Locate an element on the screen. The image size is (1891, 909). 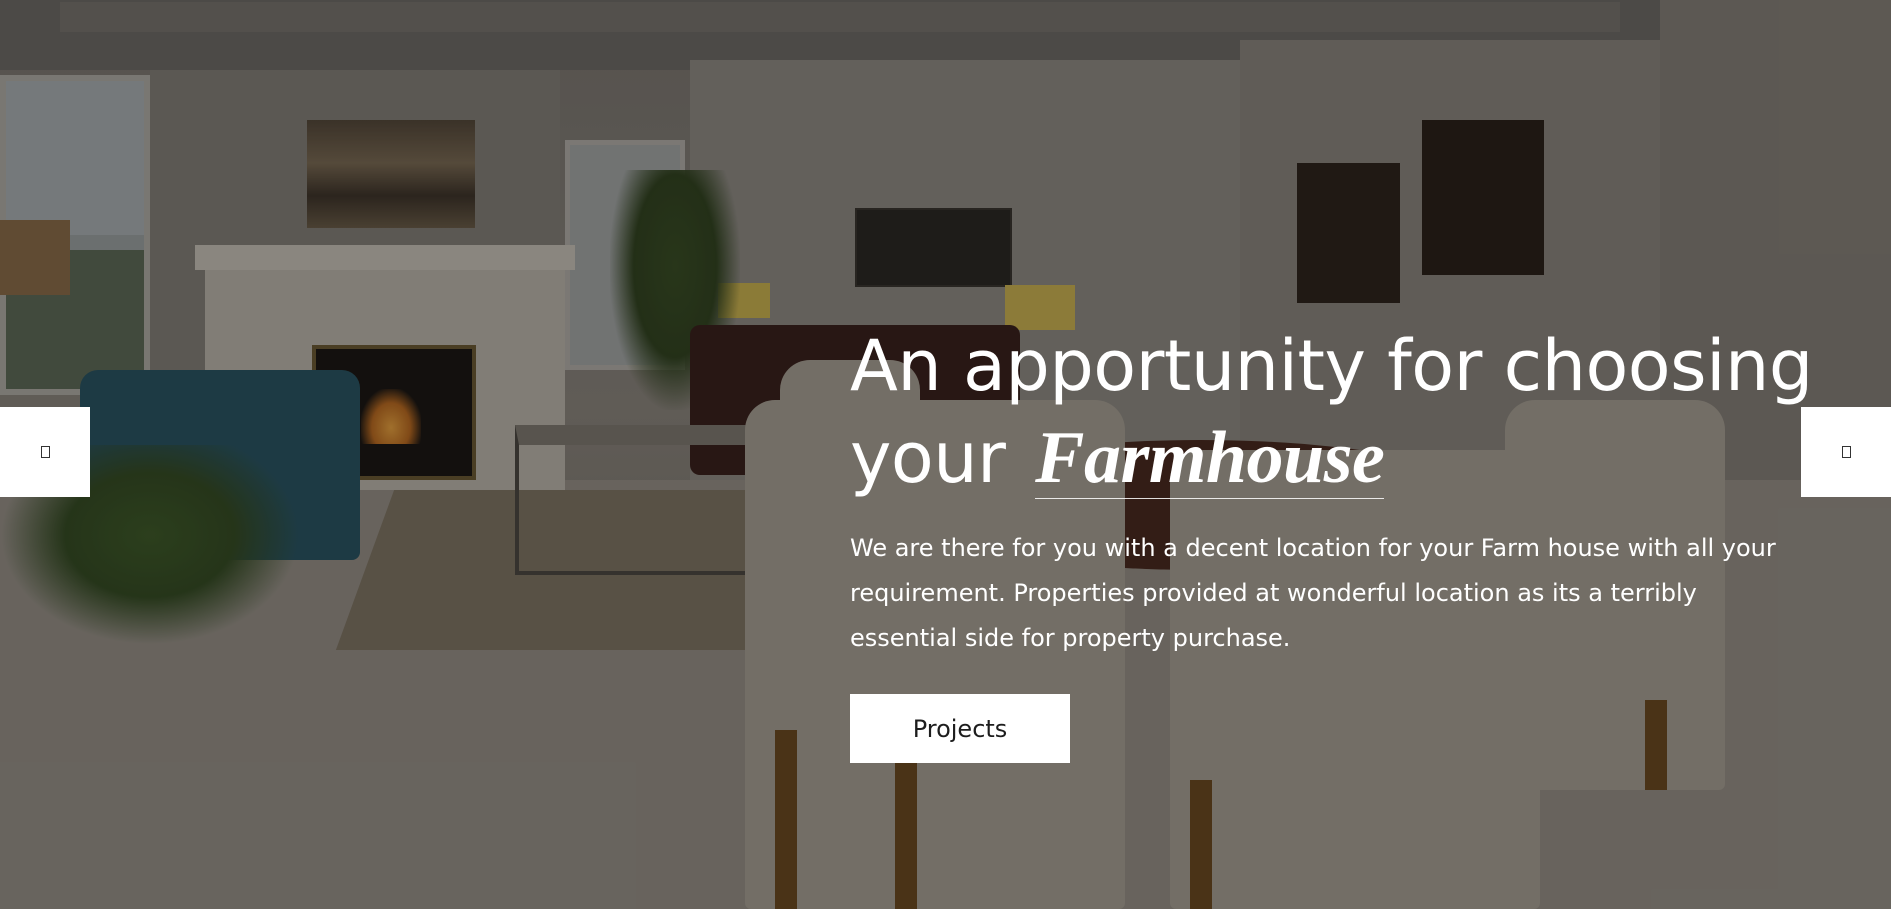
headline-line-2-prefix: your is located at coordinates (928, 458).